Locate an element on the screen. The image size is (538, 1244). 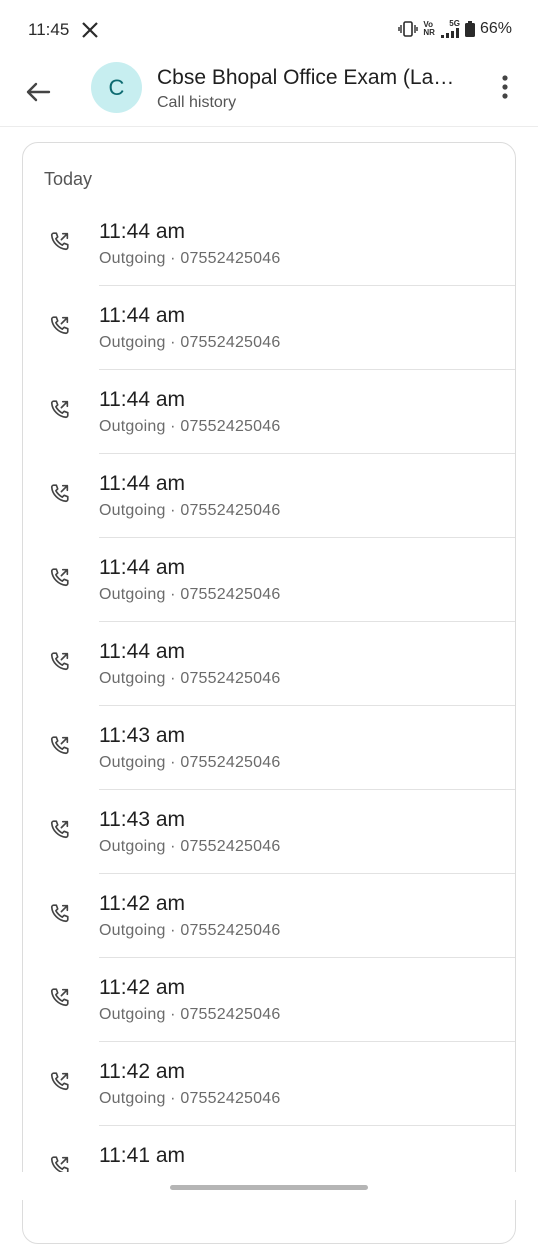
battery-icon is located at coordinates (469, 29).